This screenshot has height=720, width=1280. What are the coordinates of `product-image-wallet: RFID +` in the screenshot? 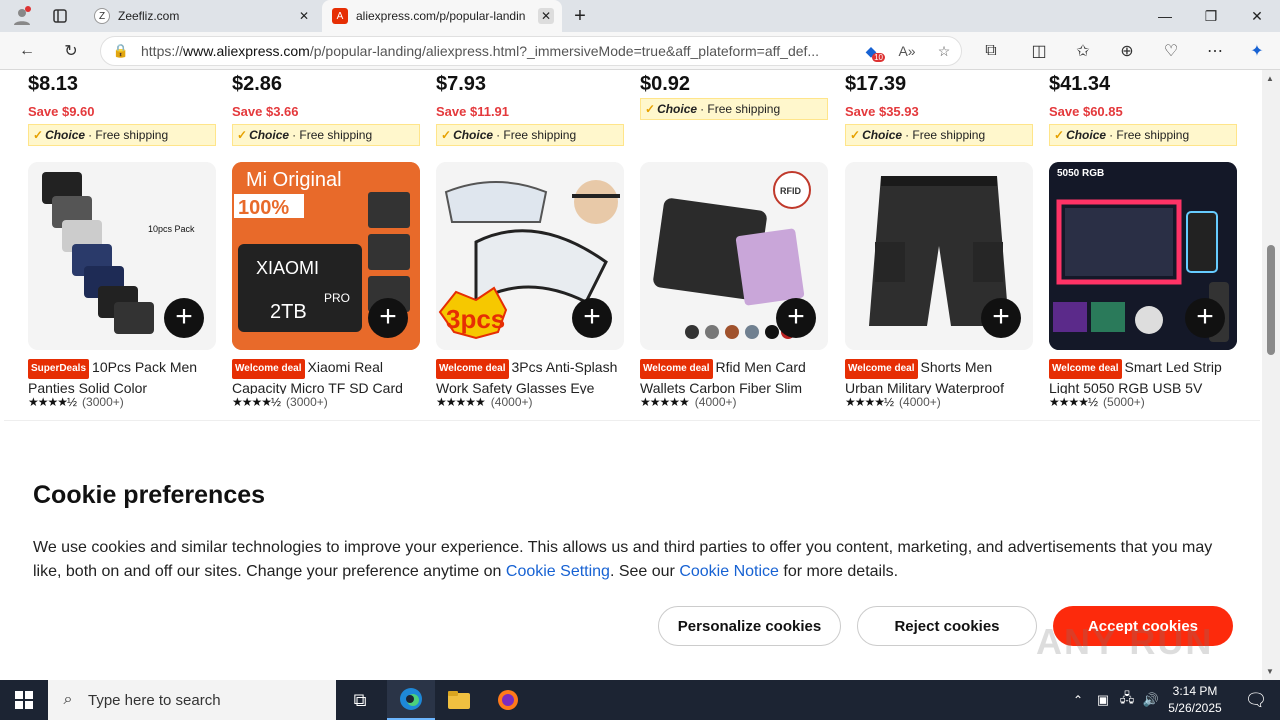 It's located at (734, 256).